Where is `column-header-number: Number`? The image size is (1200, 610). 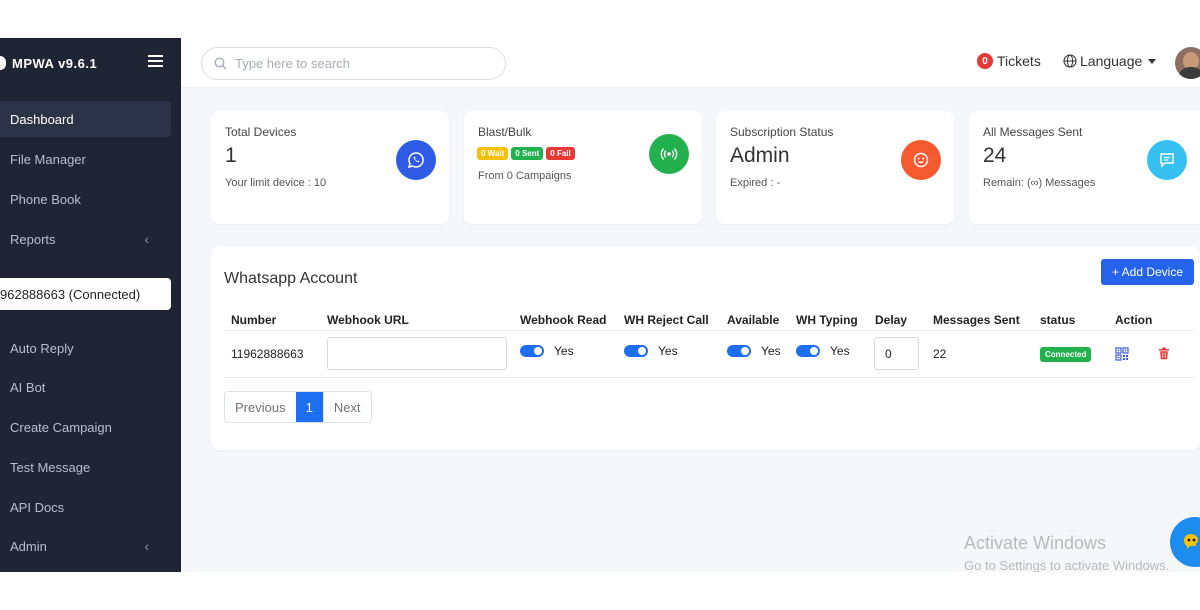
column-header-number: Number is located at coordinates (254, 320).